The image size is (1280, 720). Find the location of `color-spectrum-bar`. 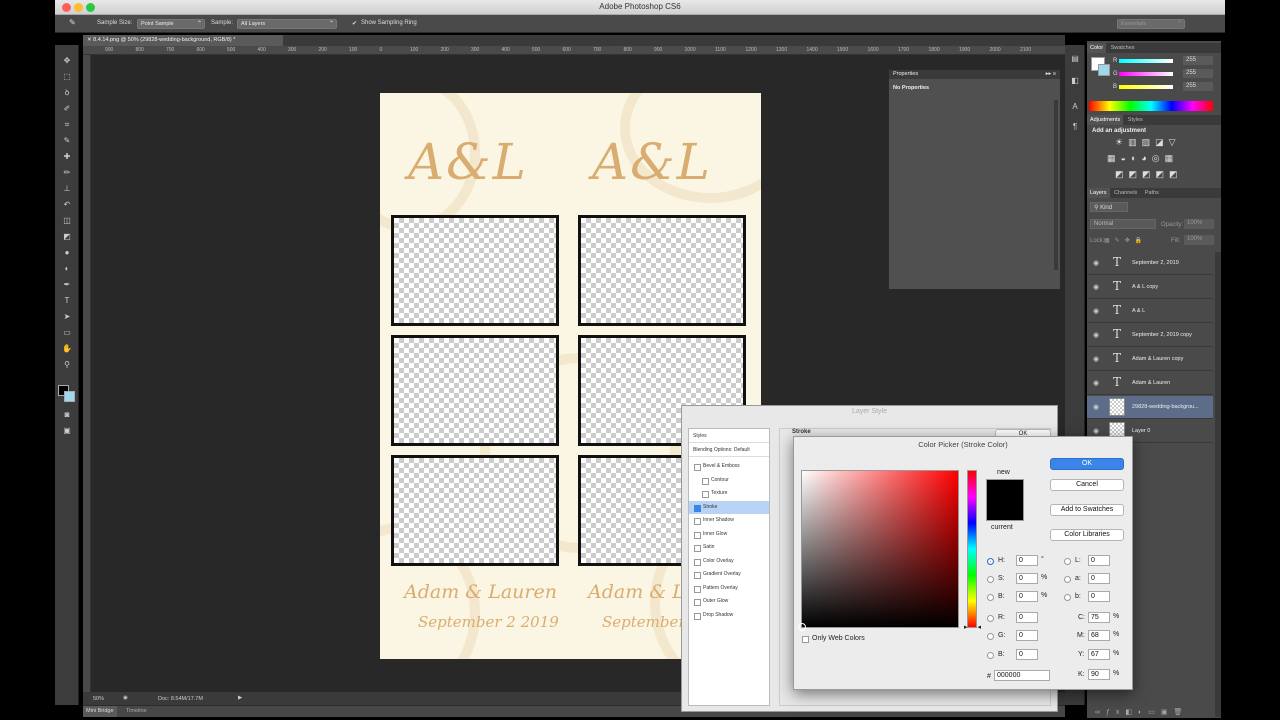

color-spectrum-bar is located at coordinates (1151, 106).